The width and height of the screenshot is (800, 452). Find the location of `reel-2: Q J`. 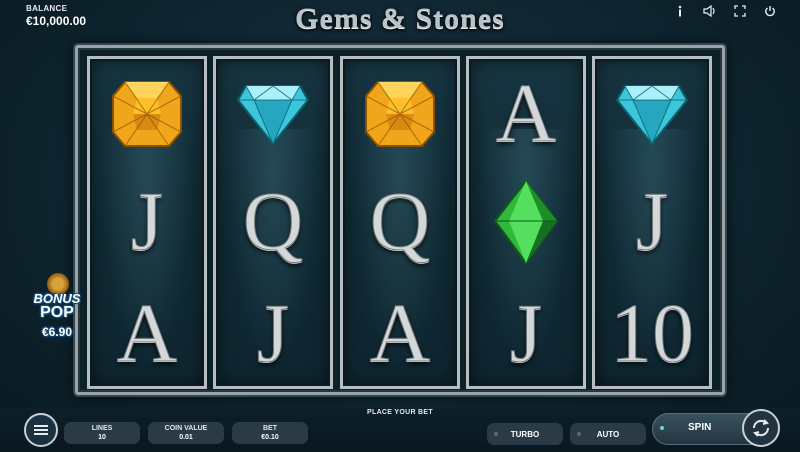

reel-2: Q J is located at coordinates (273, 222).